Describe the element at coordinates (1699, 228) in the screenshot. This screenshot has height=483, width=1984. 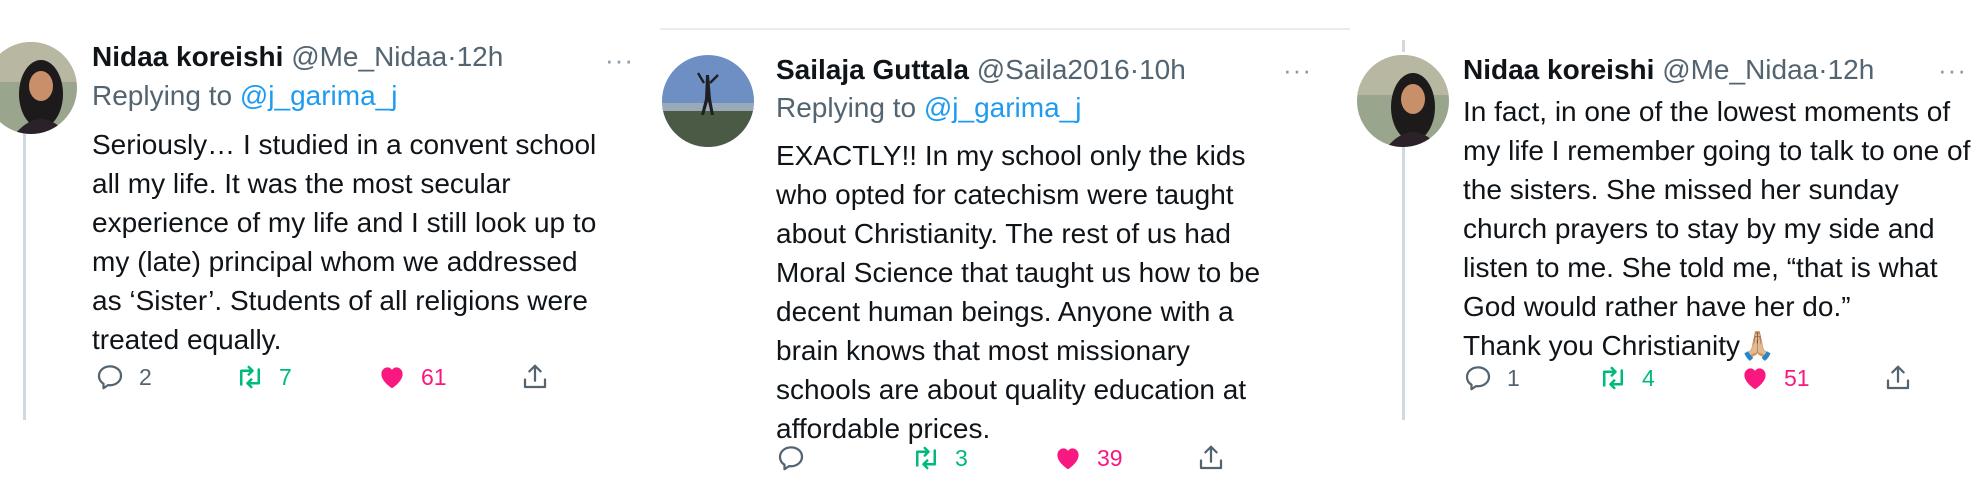
I see `tweet-text-line: church prayers to stay by my side and` at that location.